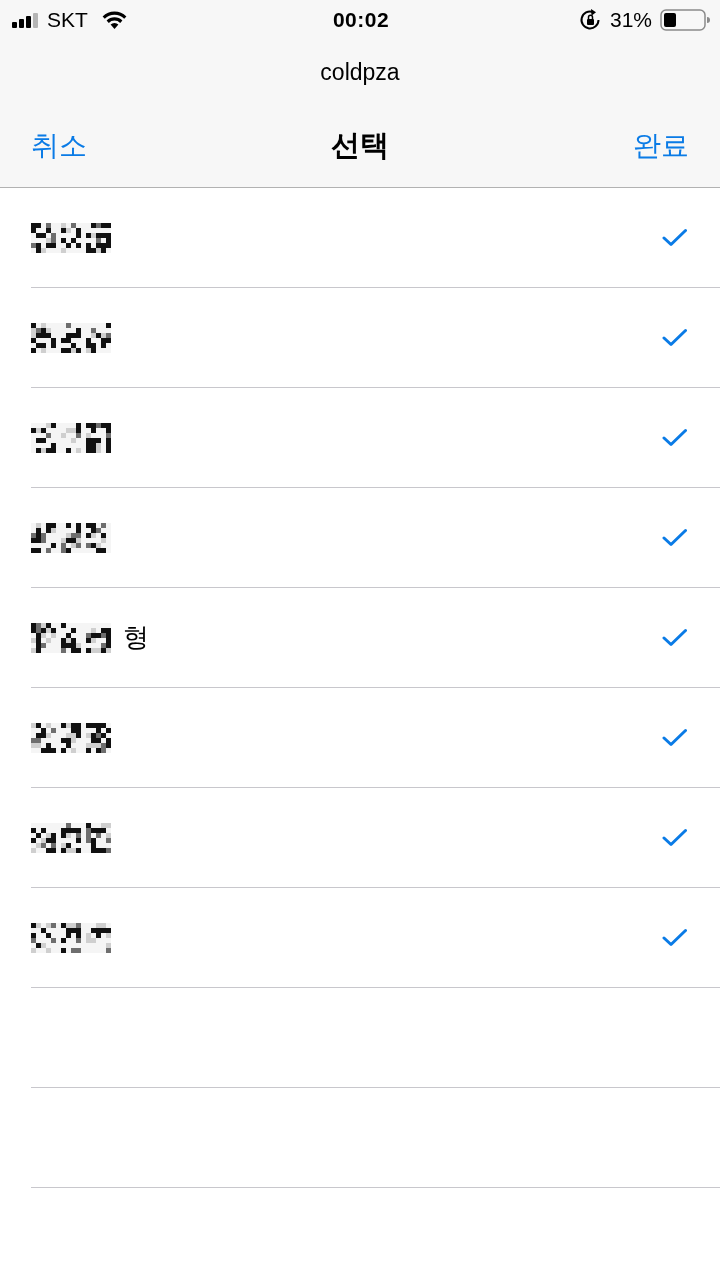 The height and width of the screenshot is (1280, 720). Describe the element at coordinates (25, 20) in the screenshot. I see `signal-bars-icon` at that location.